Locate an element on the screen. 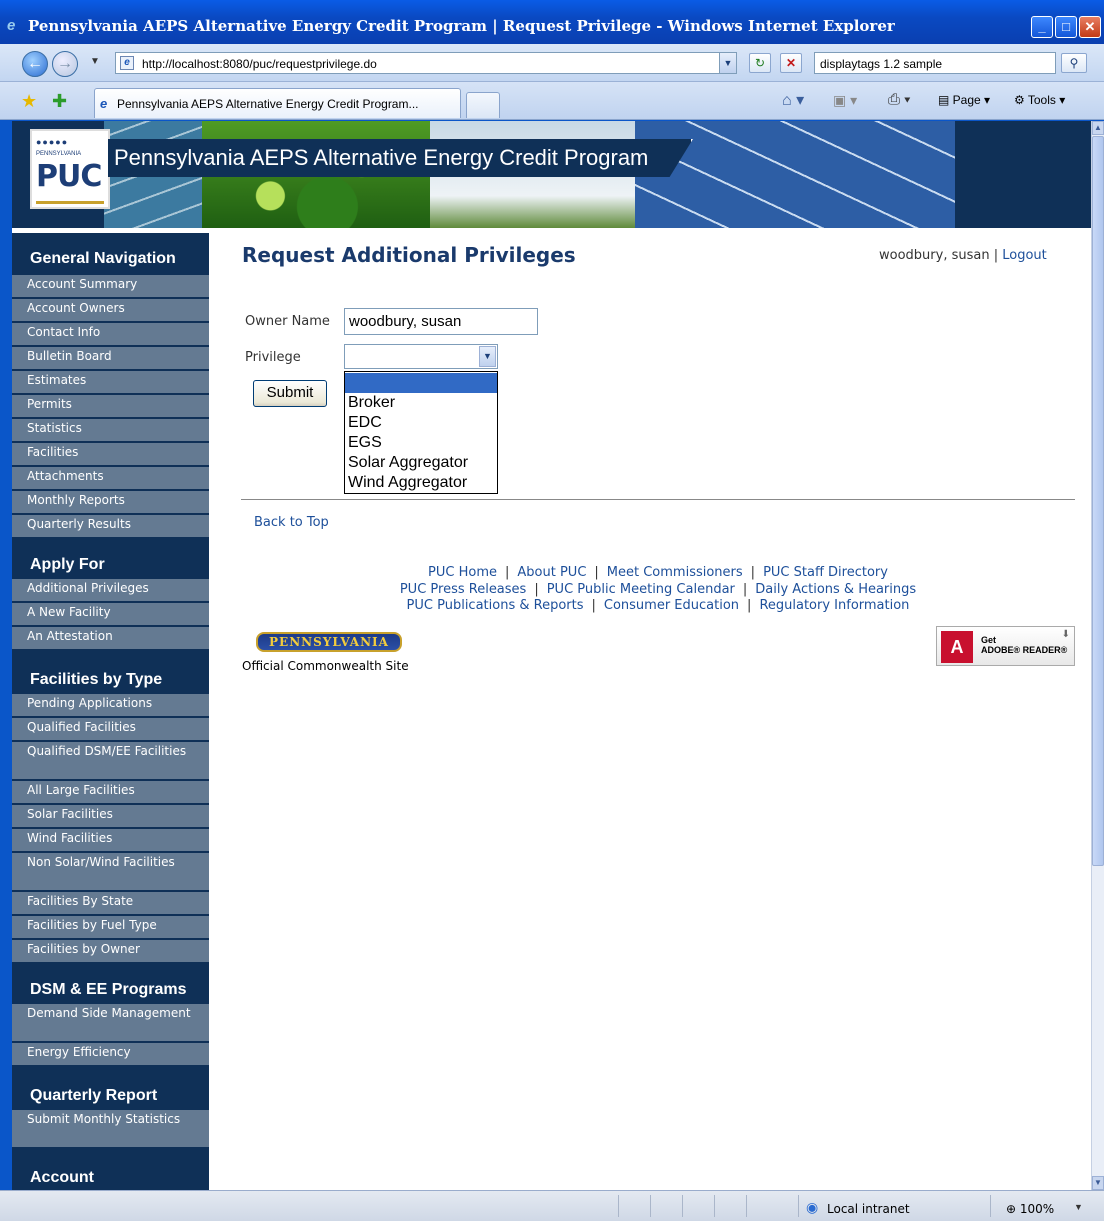 The image size is (1104, 1221). page-menu: ▤ Page ▾ is located at coordinates (964, 100).